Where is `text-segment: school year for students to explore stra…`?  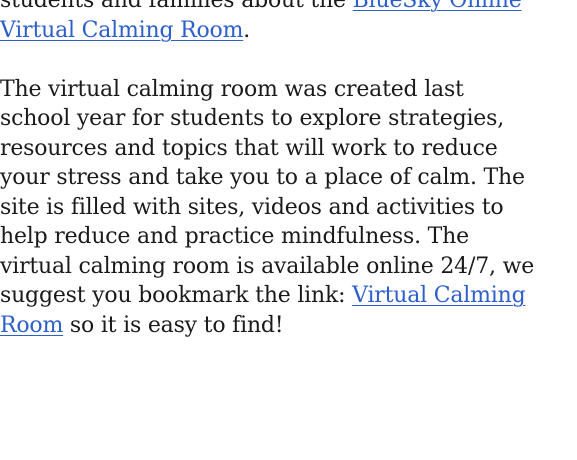 text-segment: school year for students to explore stra… is located at coordinates (252, 118).